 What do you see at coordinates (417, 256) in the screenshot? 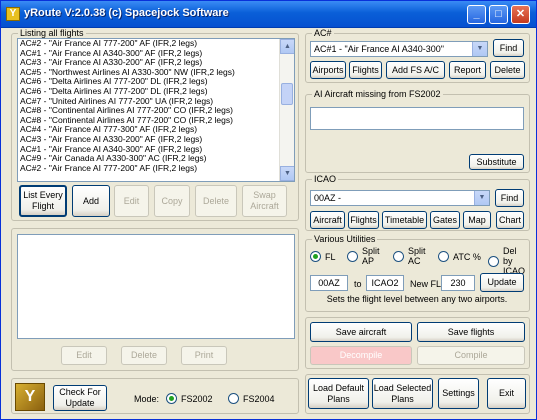
I see `split-ac-label: Split AC` at bounding box center [417, 256].